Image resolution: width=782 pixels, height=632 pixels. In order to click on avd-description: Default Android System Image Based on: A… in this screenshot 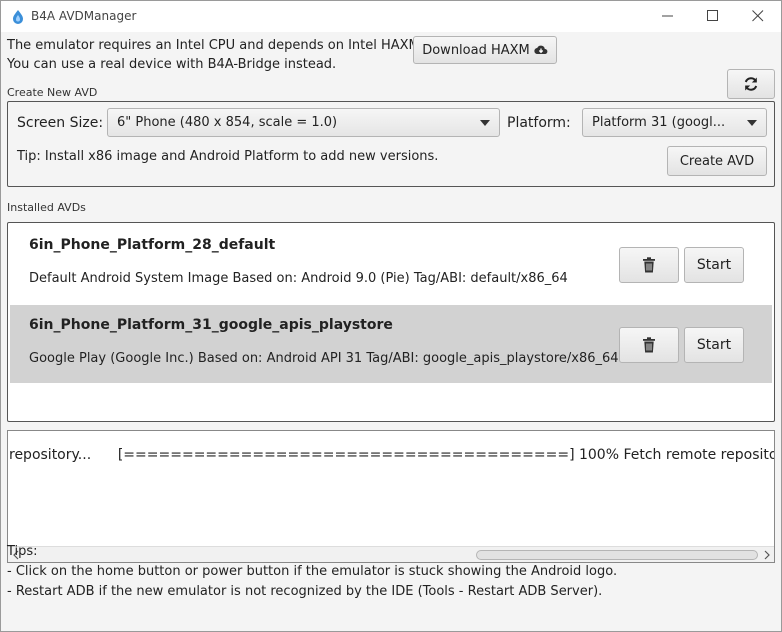, I will do `click(298, 278)`.